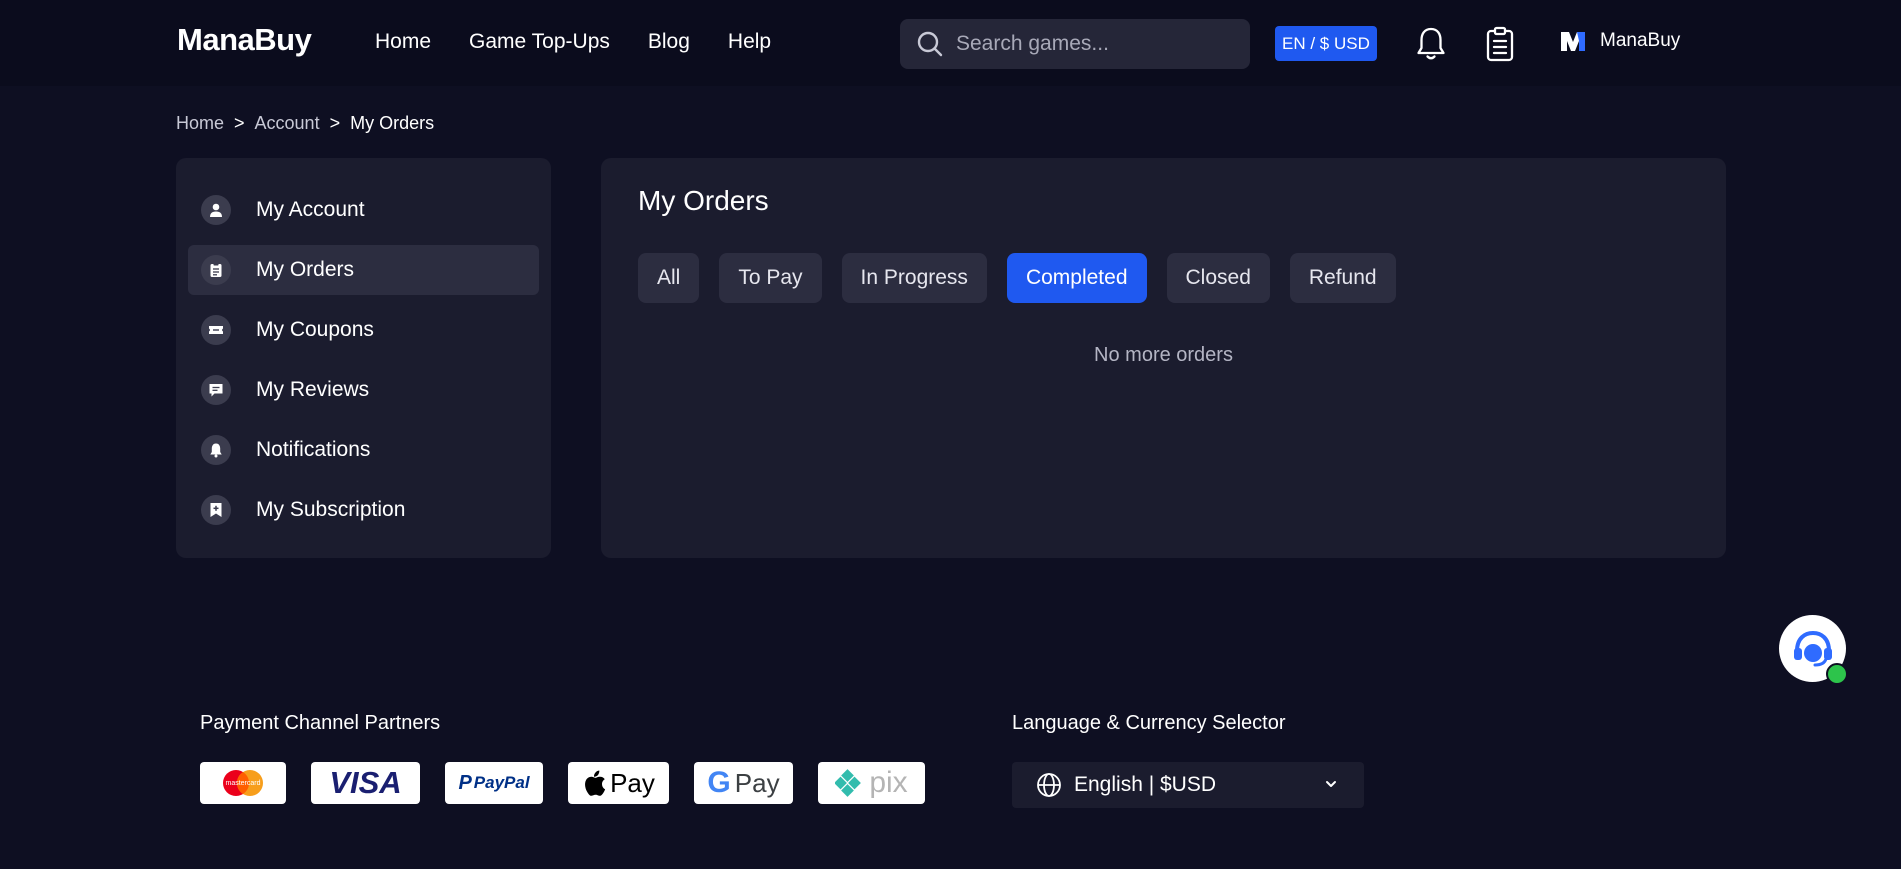 The width and height of the screenshot is (1901, 869). What do you see at coordinates (848, 783) in the screenshot?
I see `pix-diamond-icon` at bounding box center [848, 783].